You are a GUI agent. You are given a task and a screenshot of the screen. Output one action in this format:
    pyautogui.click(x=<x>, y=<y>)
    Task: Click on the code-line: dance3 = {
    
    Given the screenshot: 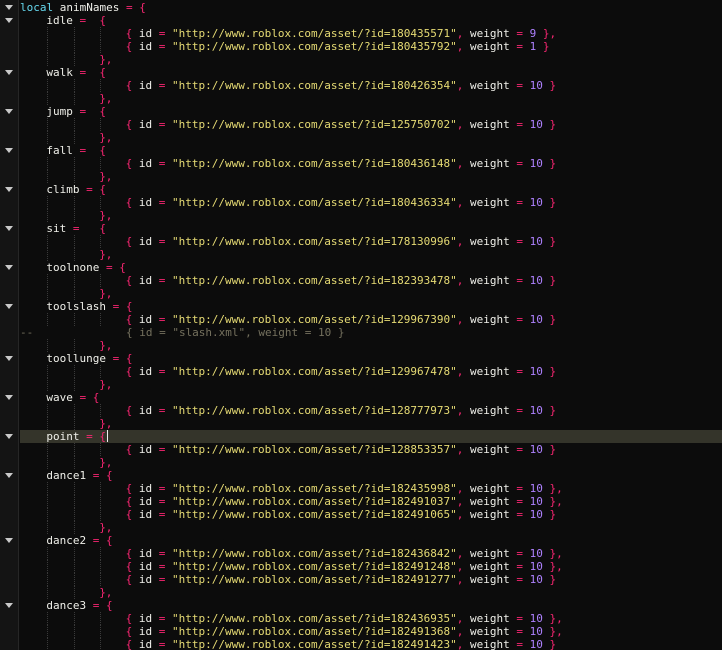 What is the action you would take?
    pyautogui.click(x=363, y=605)
    